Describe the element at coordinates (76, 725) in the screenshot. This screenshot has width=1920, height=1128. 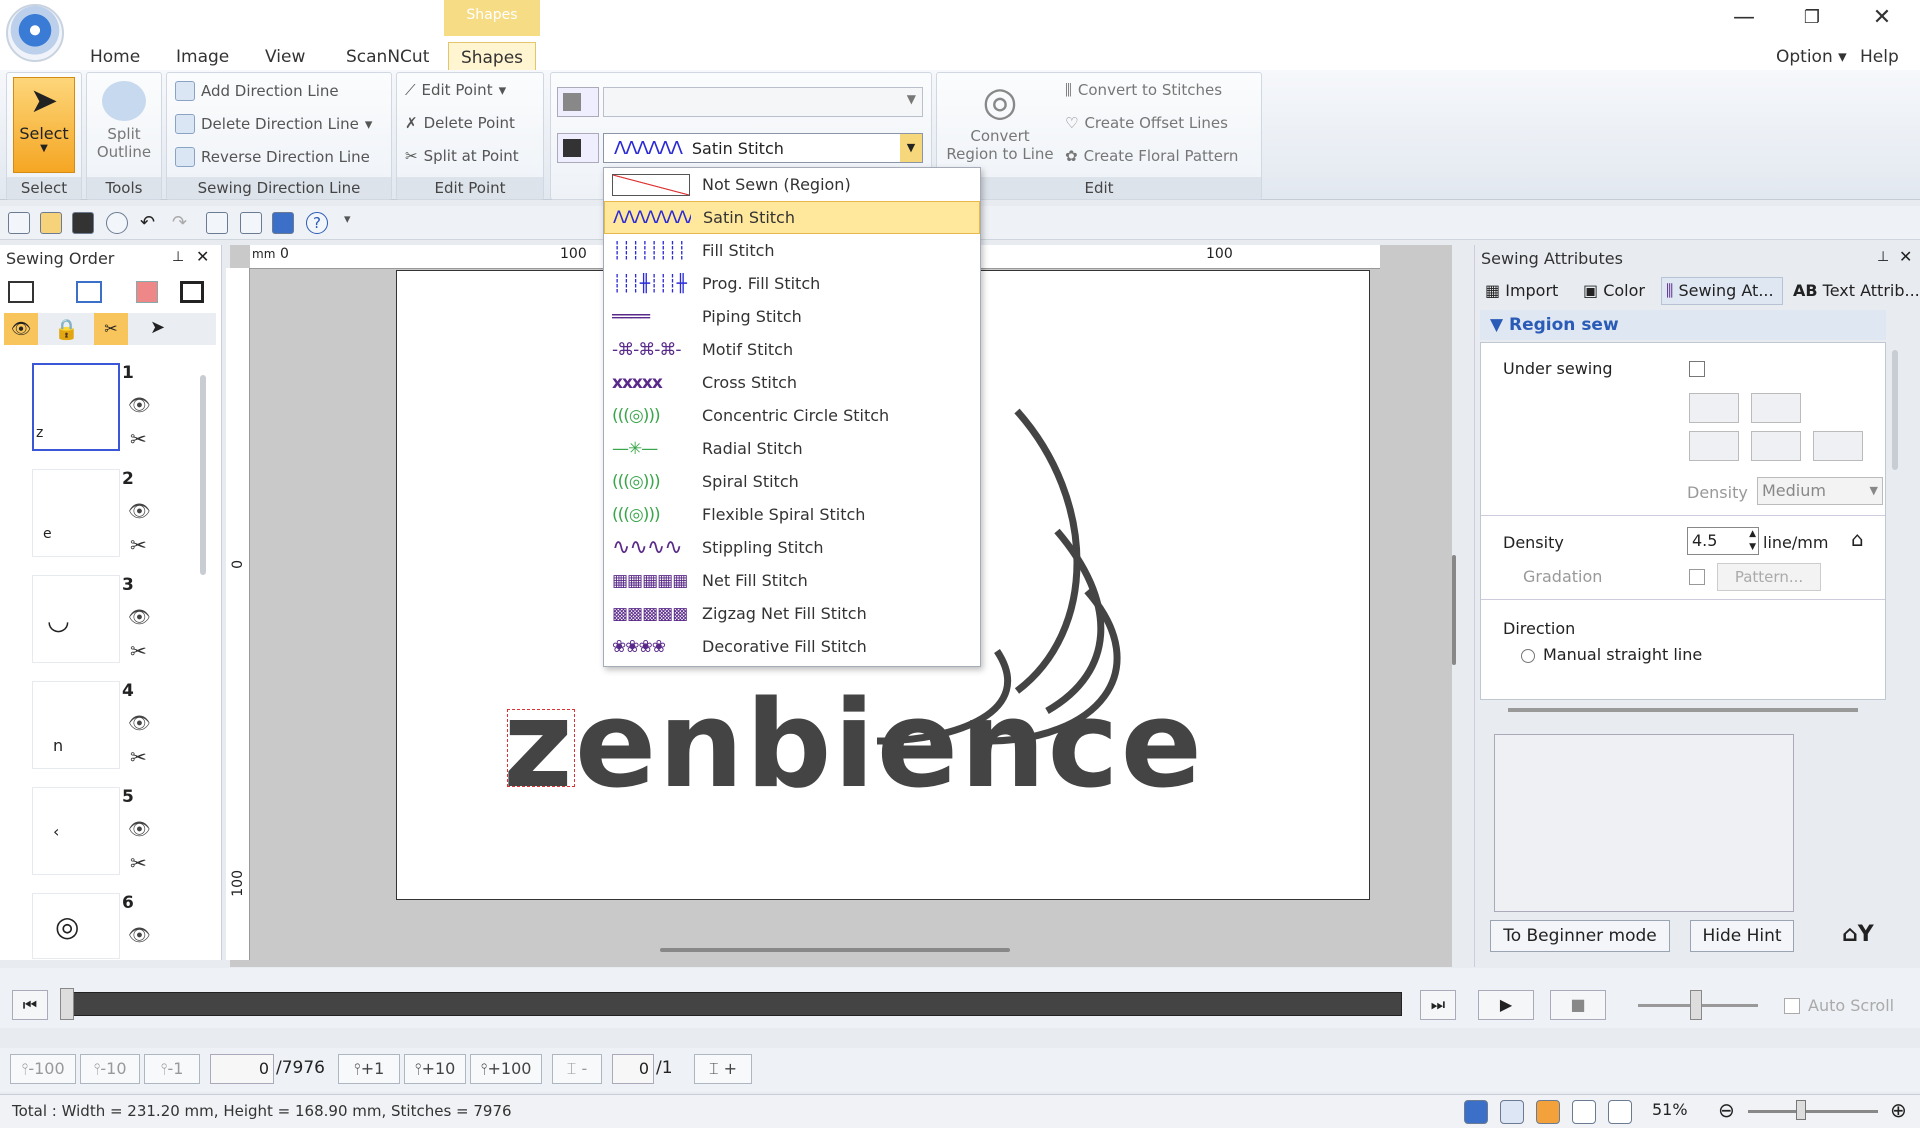
I see `sewing-order-thumb-4: n` at that location.